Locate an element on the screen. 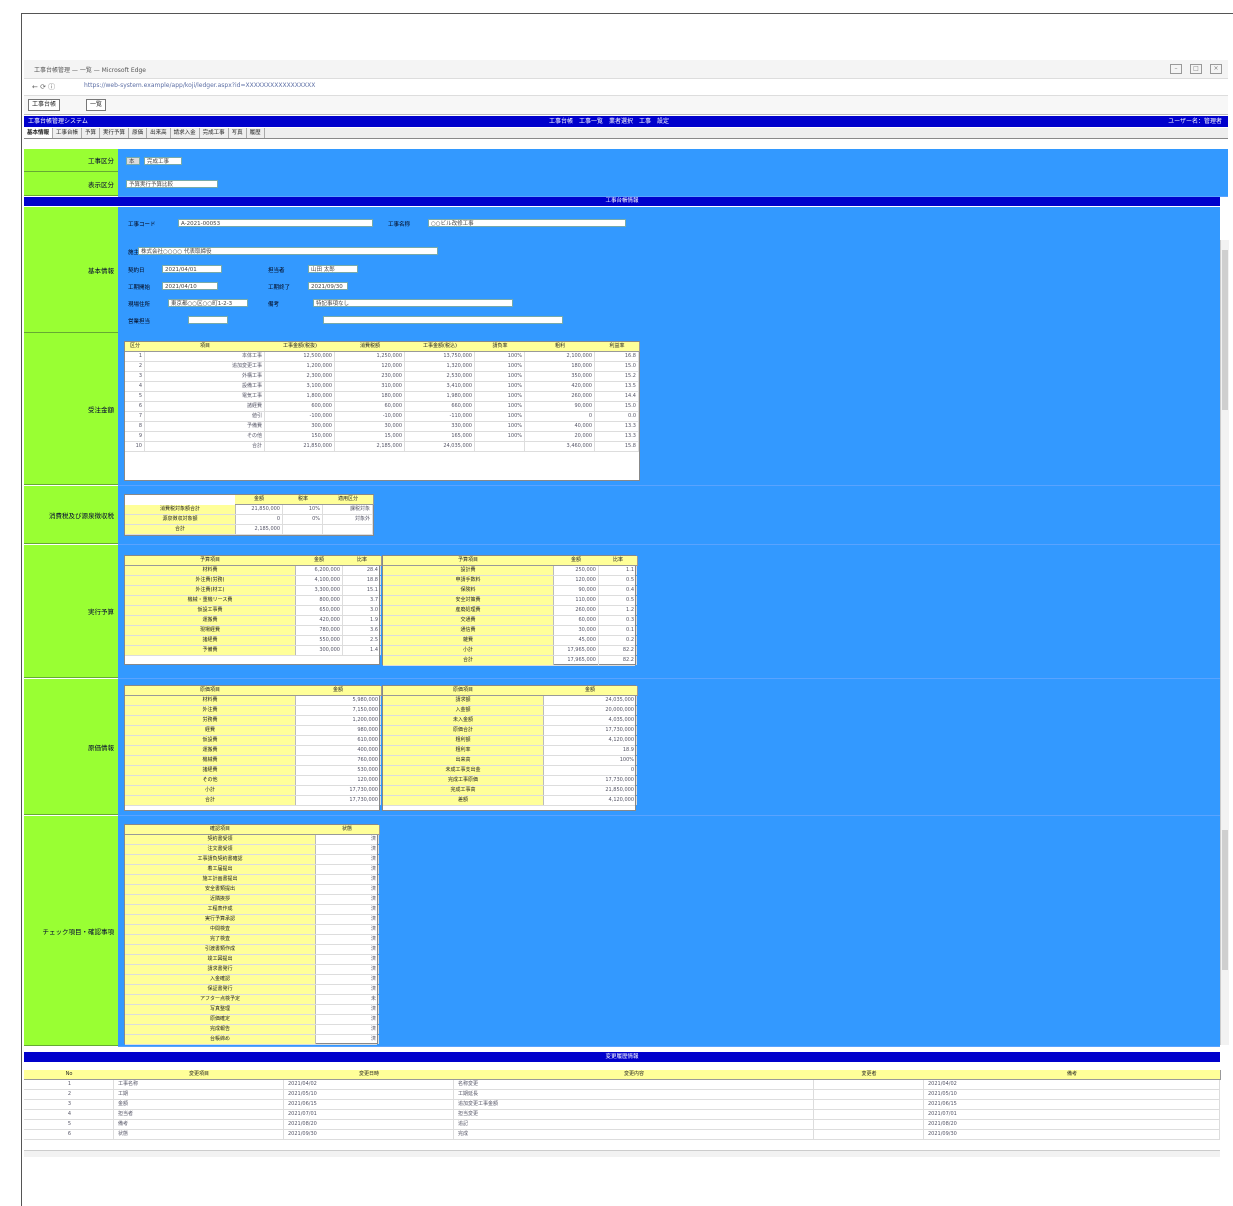  table-cell: 300,000 is located at coordinates (300, 426).